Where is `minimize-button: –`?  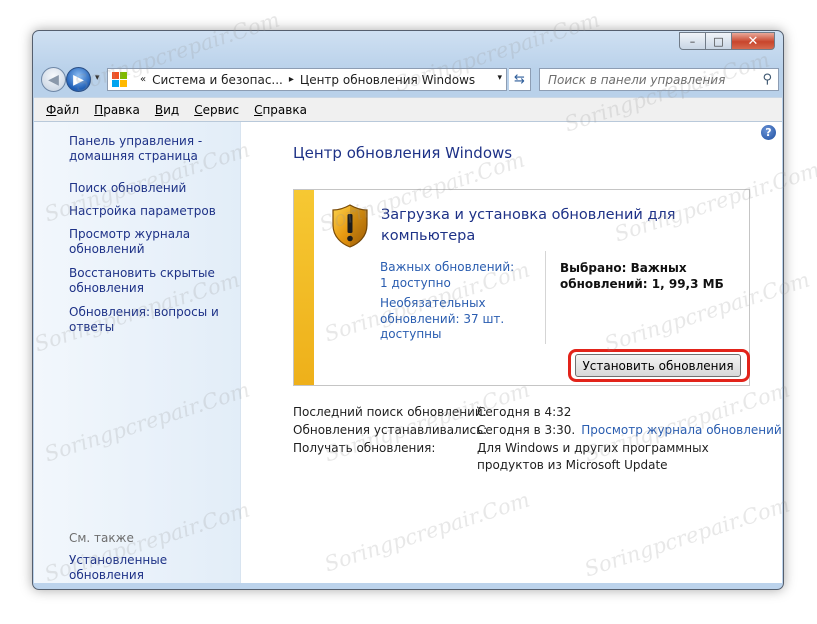
minimize-button: – is located at coordinates (692, 41).